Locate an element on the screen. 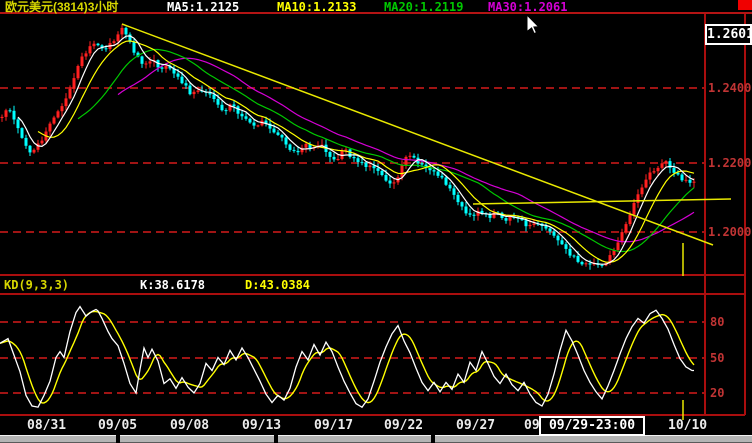 The image size is (752, 443). kd-label-80: 80 is located at coordinates (717, 322).